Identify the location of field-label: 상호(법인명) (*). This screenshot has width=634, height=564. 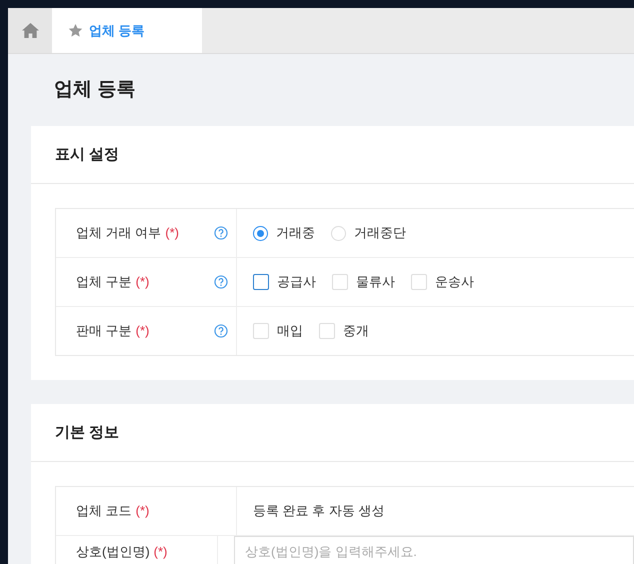
(122, 552).